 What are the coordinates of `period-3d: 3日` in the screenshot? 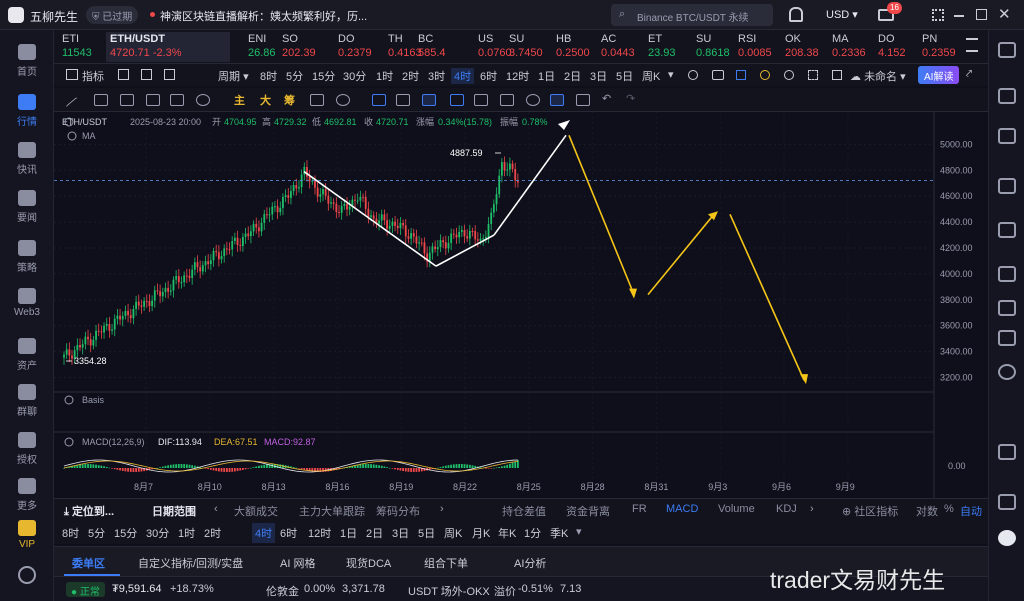 It's located at (400, 533).